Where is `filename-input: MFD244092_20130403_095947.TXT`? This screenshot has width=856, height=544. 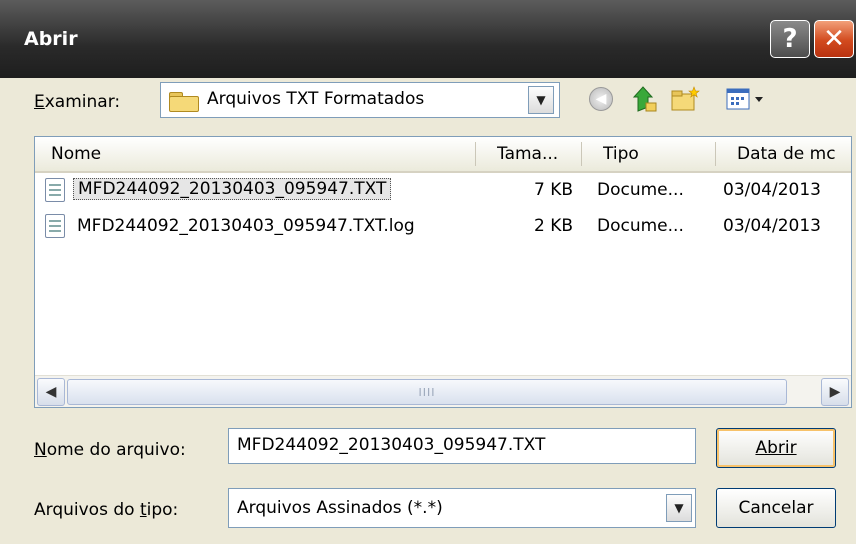 filename-input: MFD244092_20130403_095947.TXT is located at coordinates (462, 446).